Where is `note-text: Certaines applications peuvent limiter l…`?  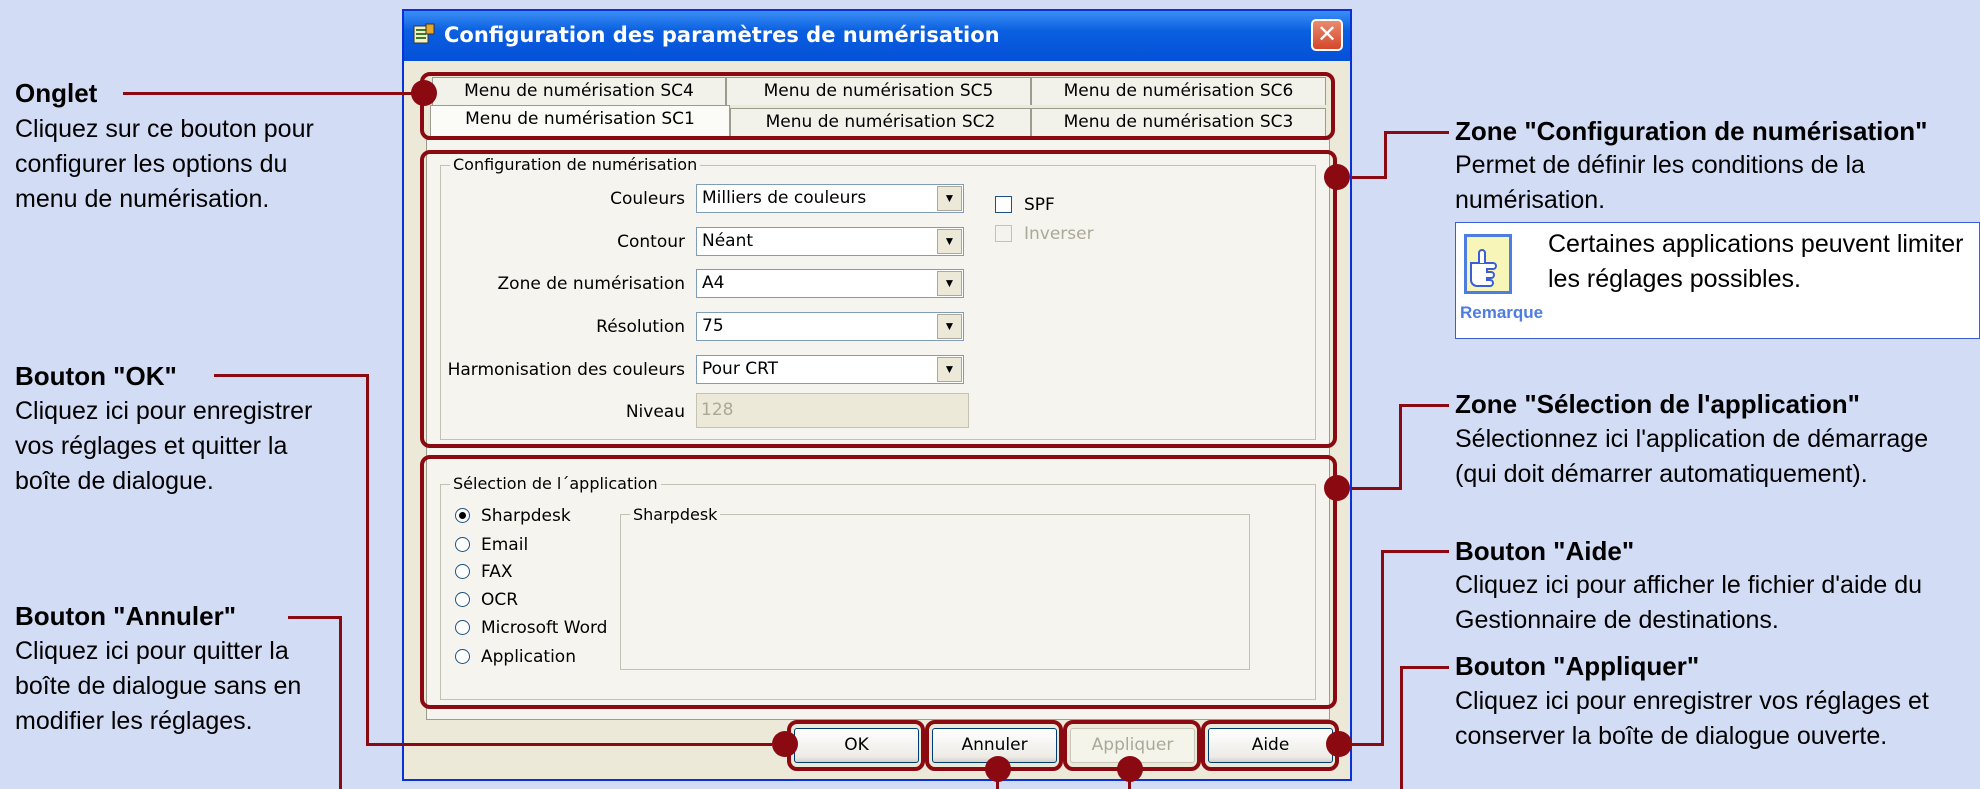
note-text: Certaines applications peuvent limiter l… is located at coordinates (1756, 261).